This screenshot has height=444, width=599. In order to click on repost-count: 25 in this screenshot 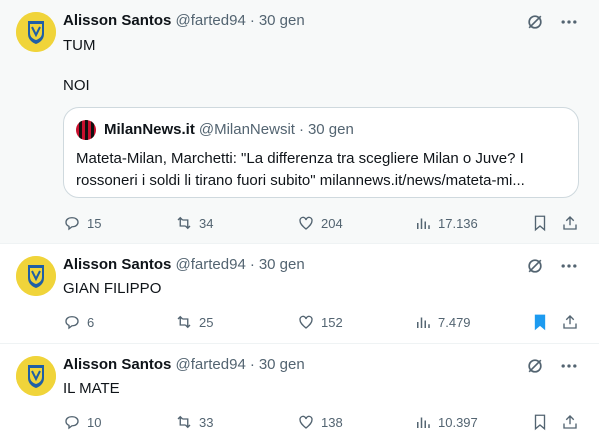, I will do `click(206, 322)`.